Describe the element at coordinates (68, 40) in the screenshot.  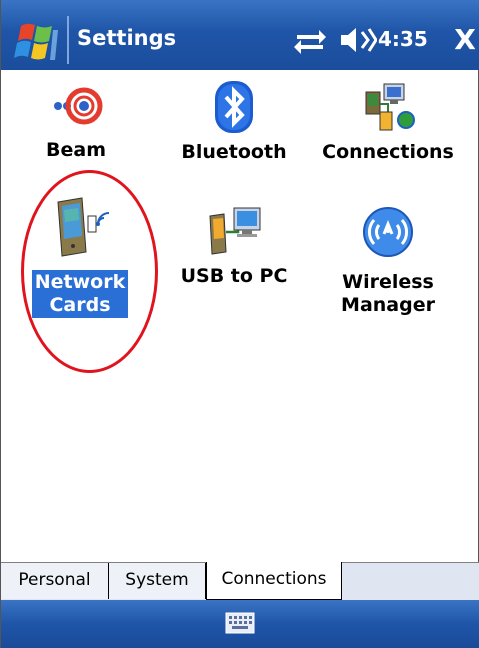
I see `title-separator` at that location.